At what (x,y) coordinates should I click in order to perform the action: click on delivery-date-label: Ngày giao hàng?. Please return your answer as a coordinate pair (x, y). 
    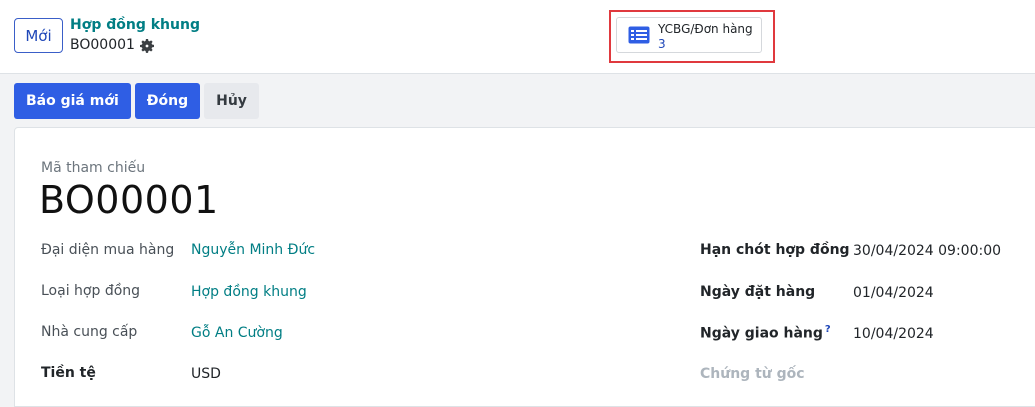
    Looking at the image, I should click on (765, 333).